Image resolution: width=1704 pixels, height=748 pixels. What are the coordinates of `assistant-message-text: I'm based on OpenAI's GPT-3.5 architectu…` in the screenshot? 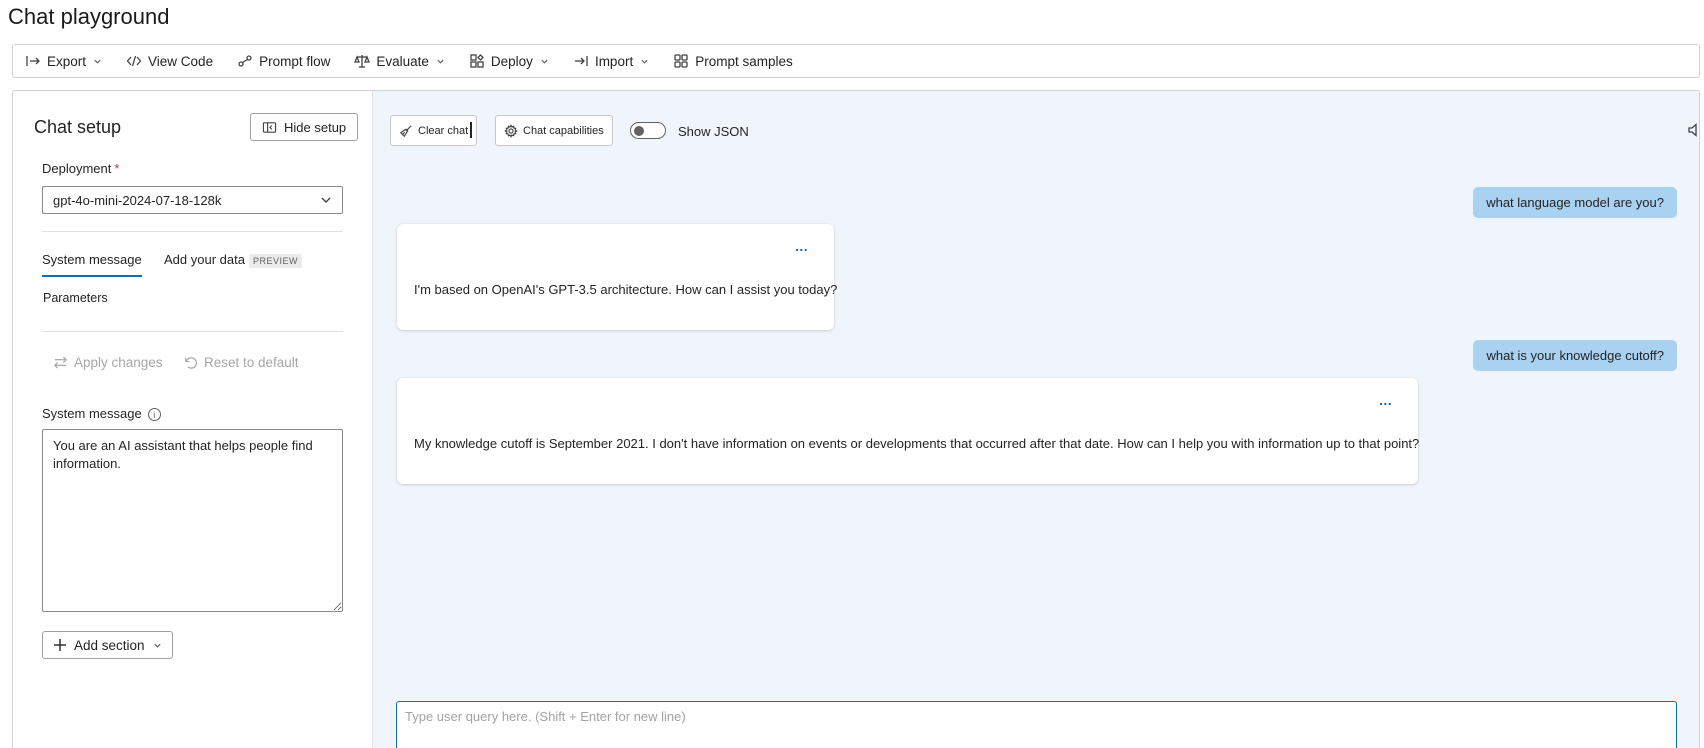 It's located at (626, 289).